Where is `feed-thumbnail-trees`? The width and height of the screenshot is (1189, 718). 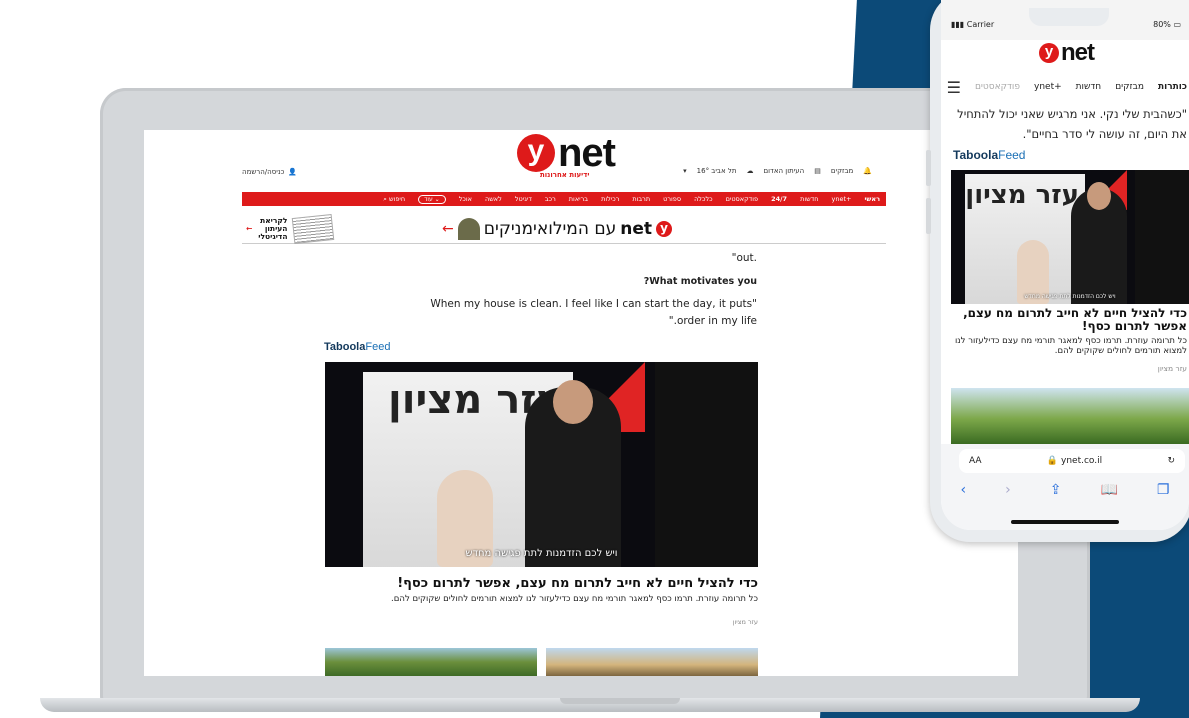 feed-thumbnail-trees is located at coordinates (431, 662).